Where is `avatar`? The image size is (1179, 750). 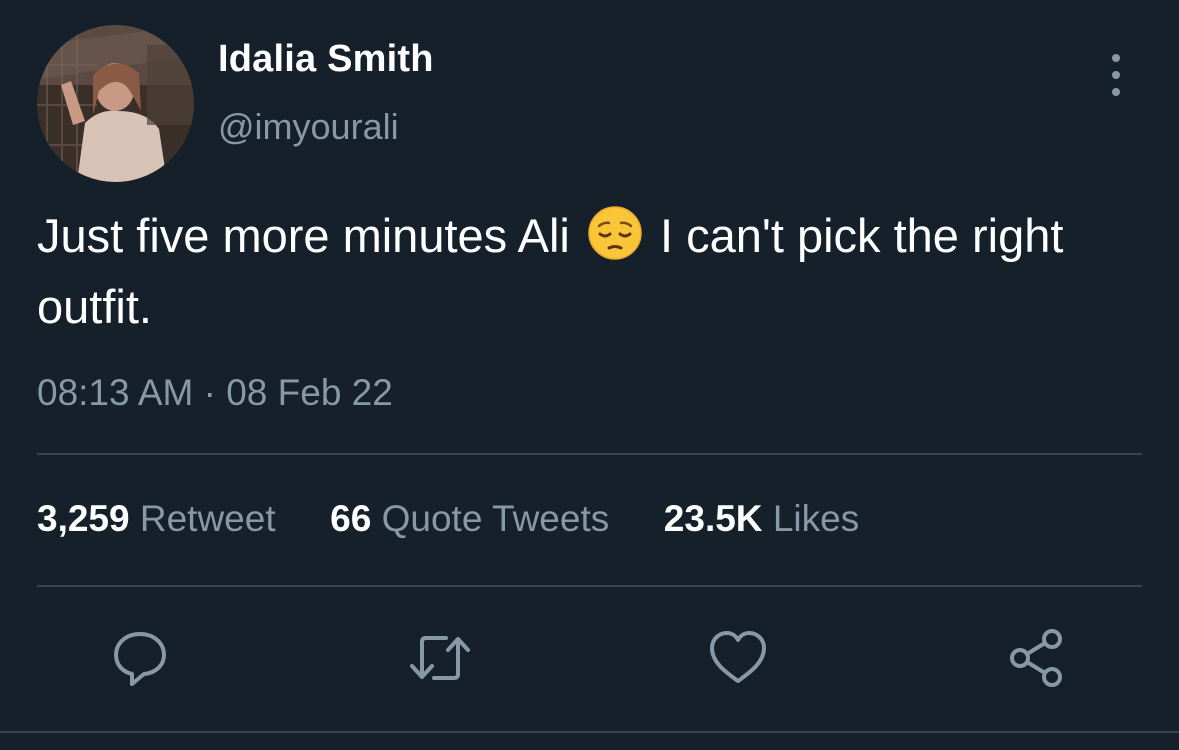
avatar is located at coordinates (115, 103).